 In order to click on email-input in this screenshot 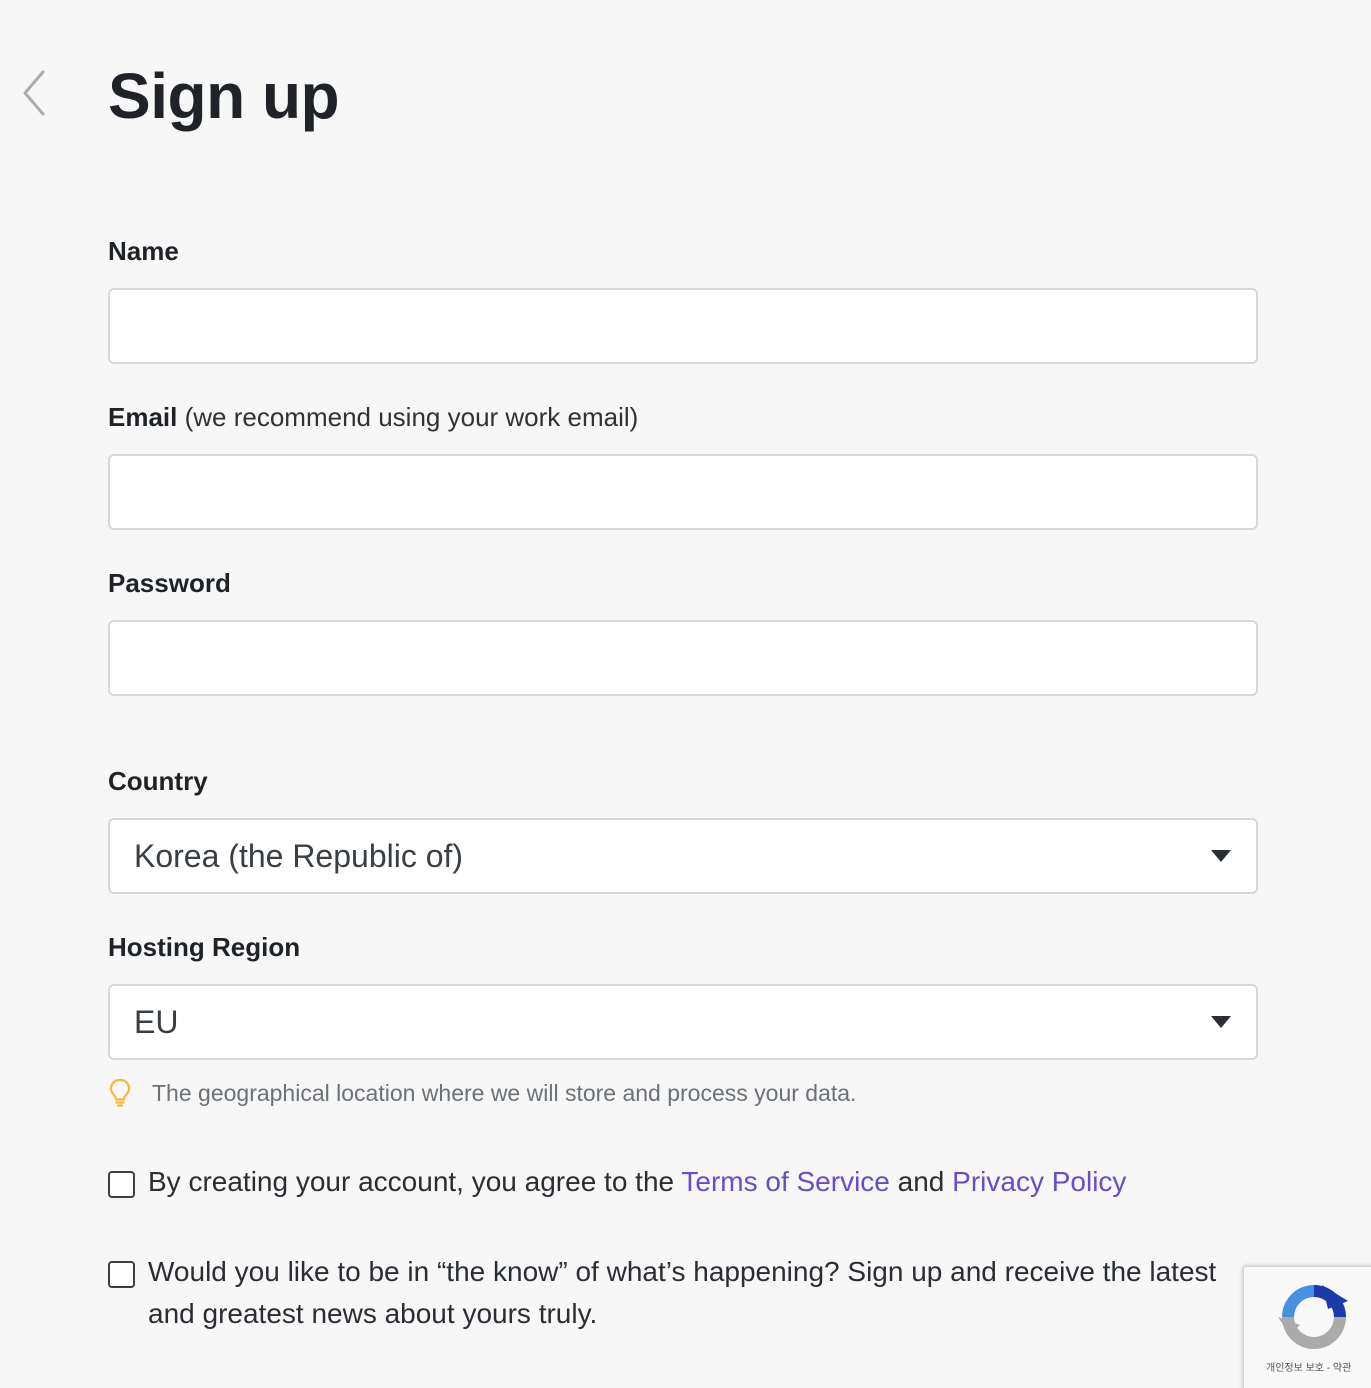, I will do `click(683, 492)`.